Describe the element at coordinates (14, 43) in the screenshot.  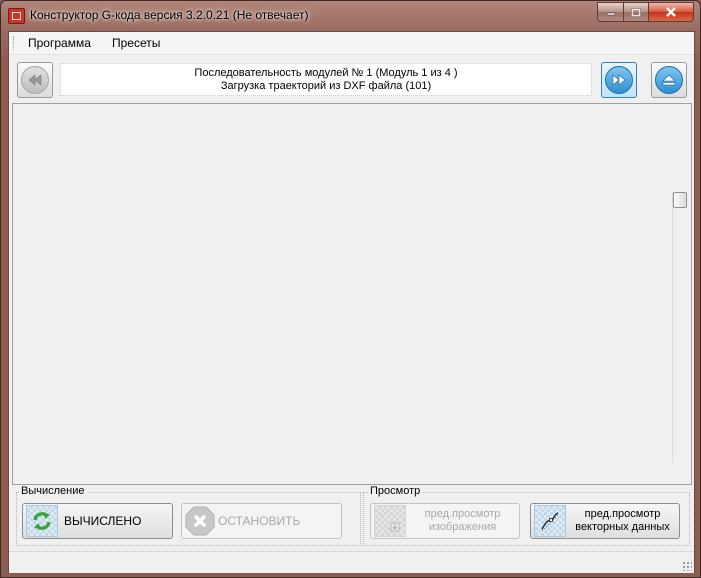
I see `menu-grip` at that location.